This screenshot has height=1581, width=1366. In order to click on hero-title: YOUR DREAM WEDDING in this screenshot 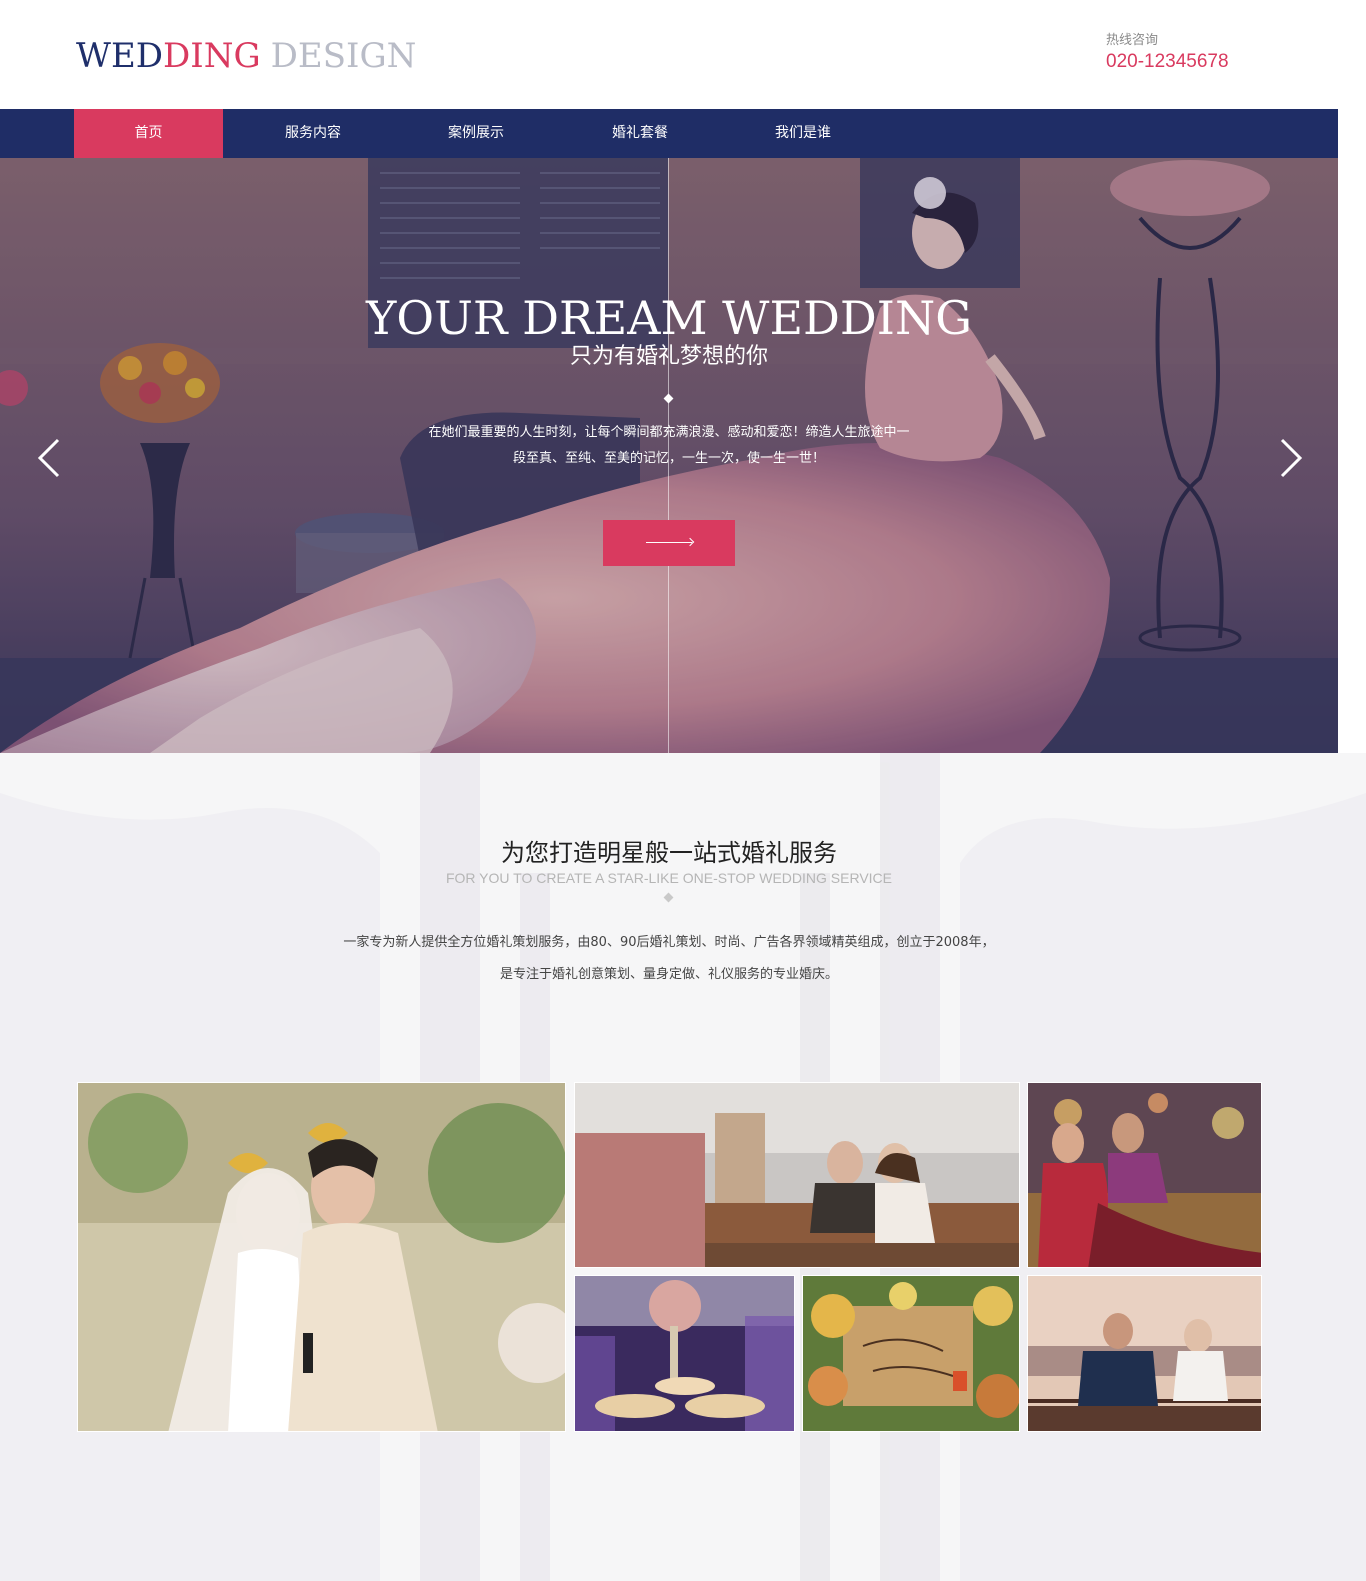, I will do `click(669, 318)`.